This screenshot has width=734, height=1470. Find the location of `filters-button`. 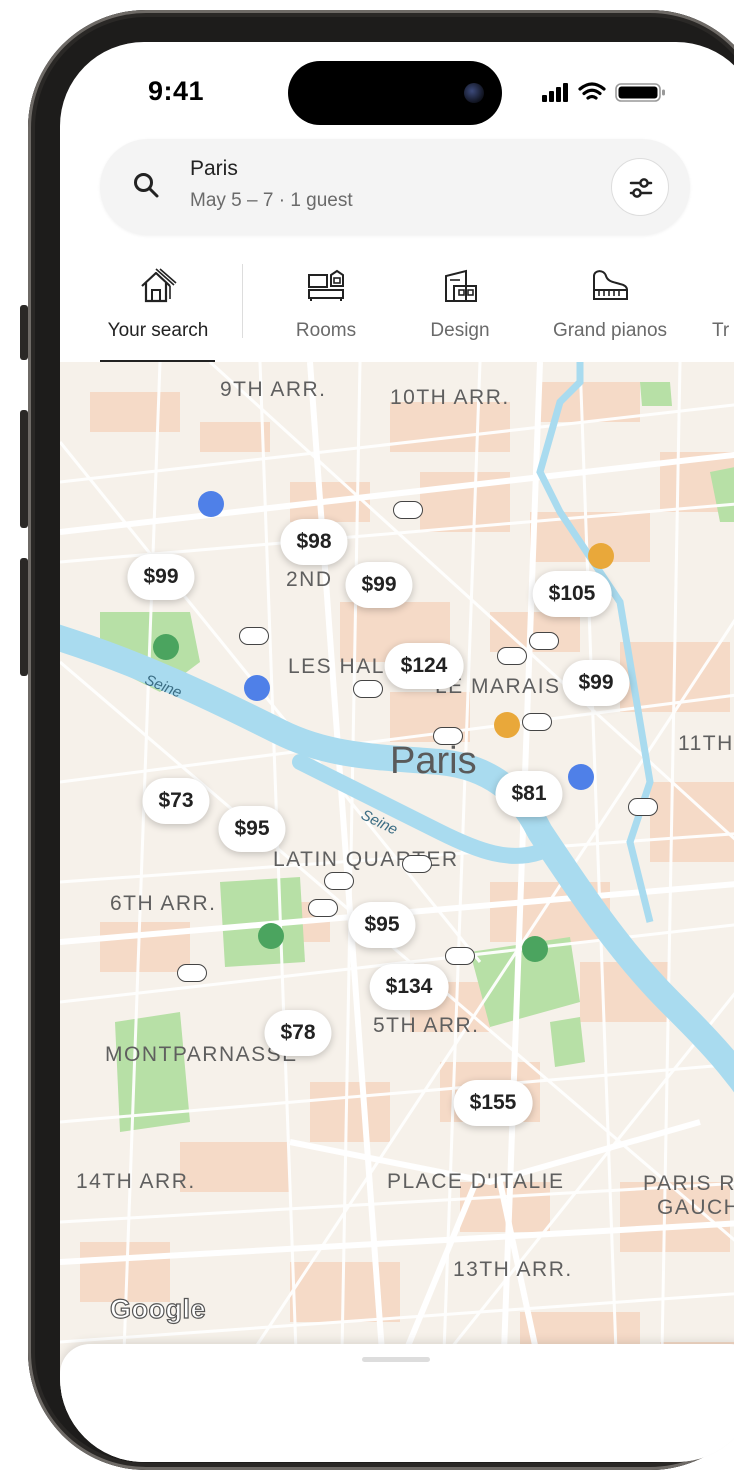

filters-button is located at coordinates (640, 187).